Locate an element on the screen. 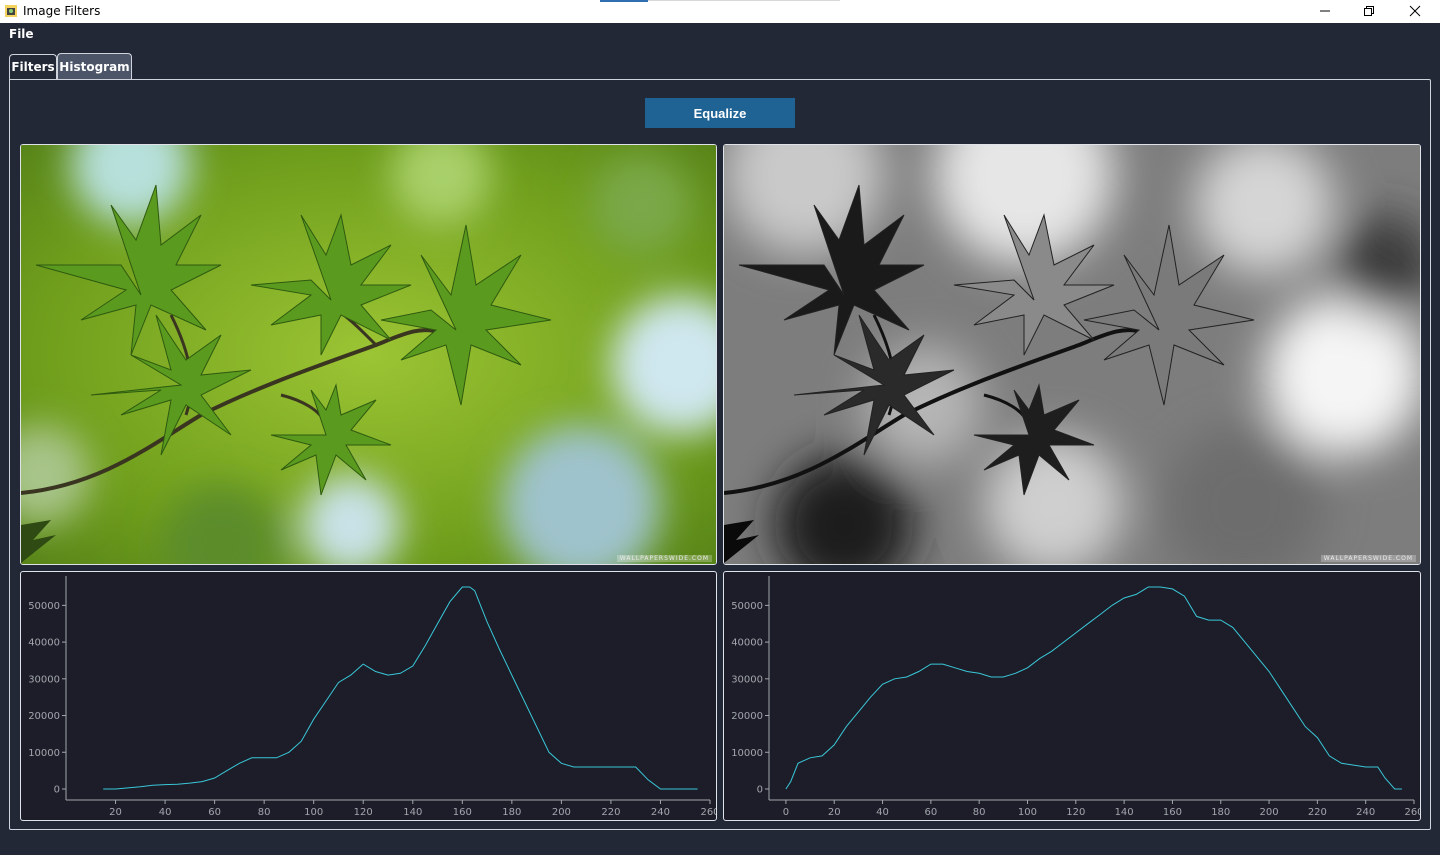 Image resolution: width=1440 pixels, height=855 pixels. x-tick-label: 0 is located at coordinates (786, 812).